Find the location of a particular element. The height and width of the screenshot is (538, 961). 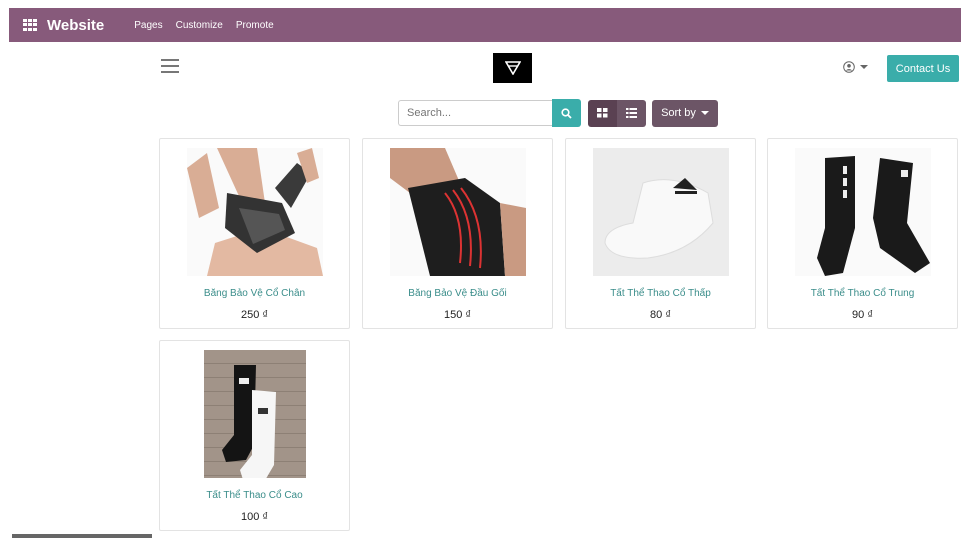

view-toggle is located at coordinates (617, 113).